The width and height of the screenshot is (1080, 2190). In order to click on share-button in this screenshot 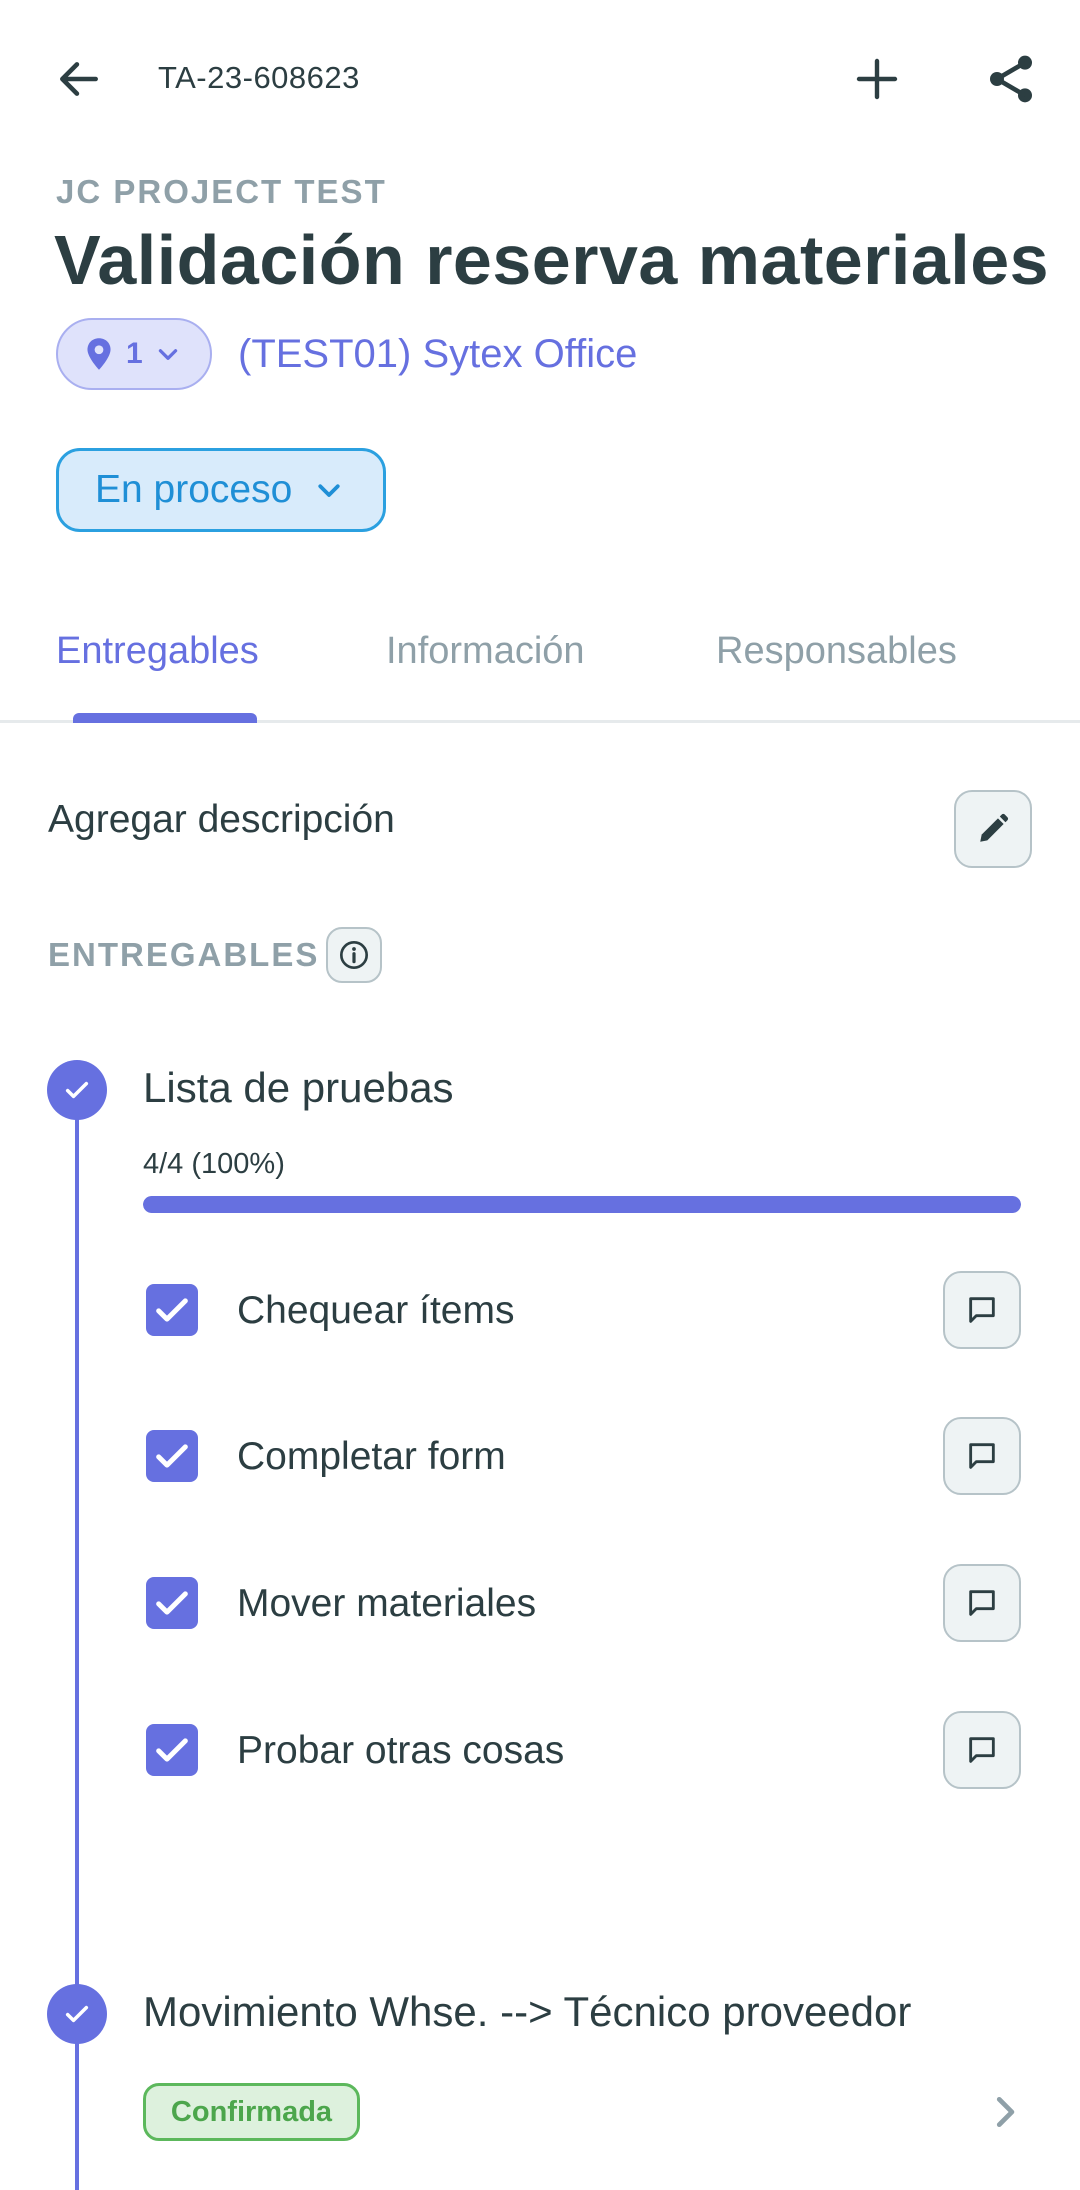, I will do `click(1011, 79)`.